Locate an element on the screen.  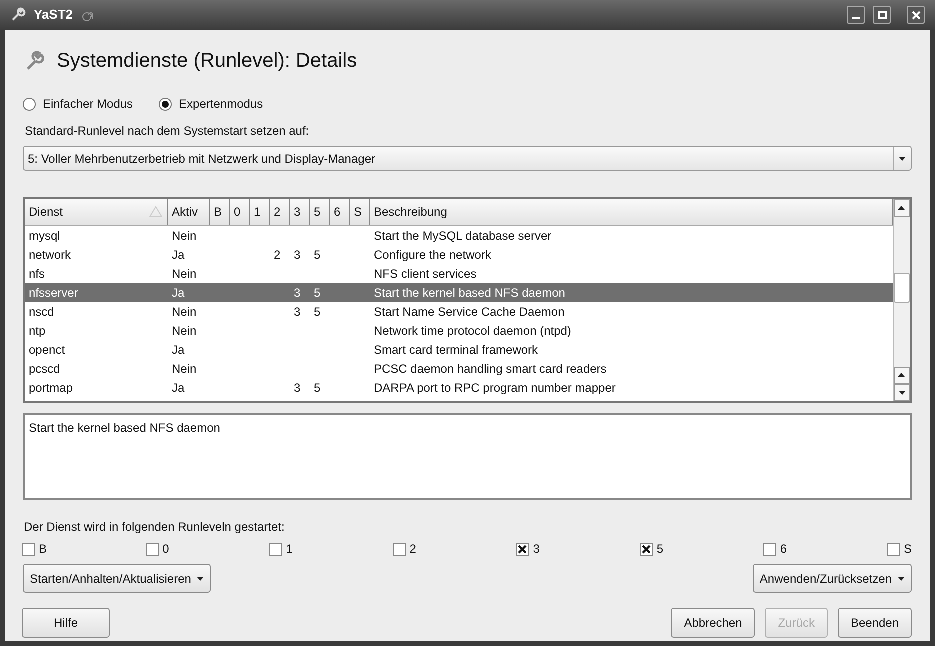
wrench-icon is located at coordinates (18, 15).